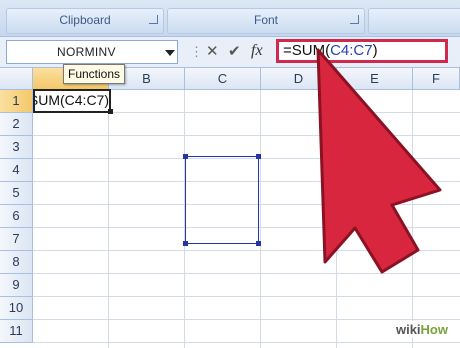 This screenshot has width=460, height=348. I want to click on wikihow-watermark: wikiHow, so click(421, 329).